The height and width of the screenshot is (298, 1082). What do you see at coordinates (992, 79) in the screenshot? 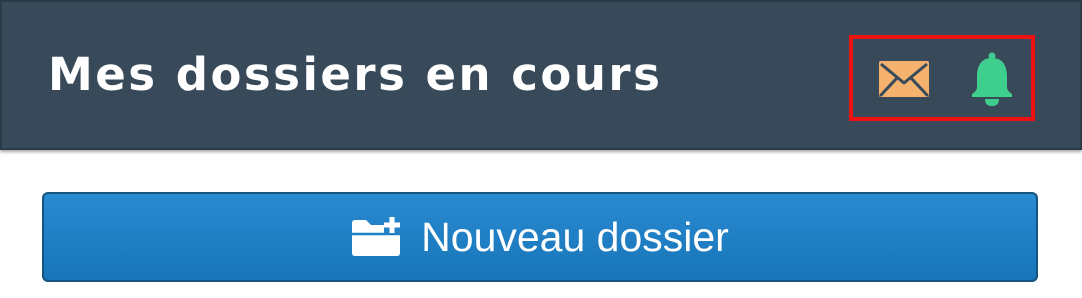
I see `bell-icon` at bounding box center [992, 79].